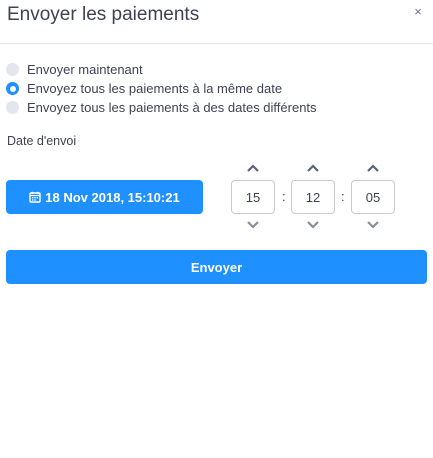 This screenshot has width=433, height=458. I want to click on seconds-spinner: 05, so click(373, 196).